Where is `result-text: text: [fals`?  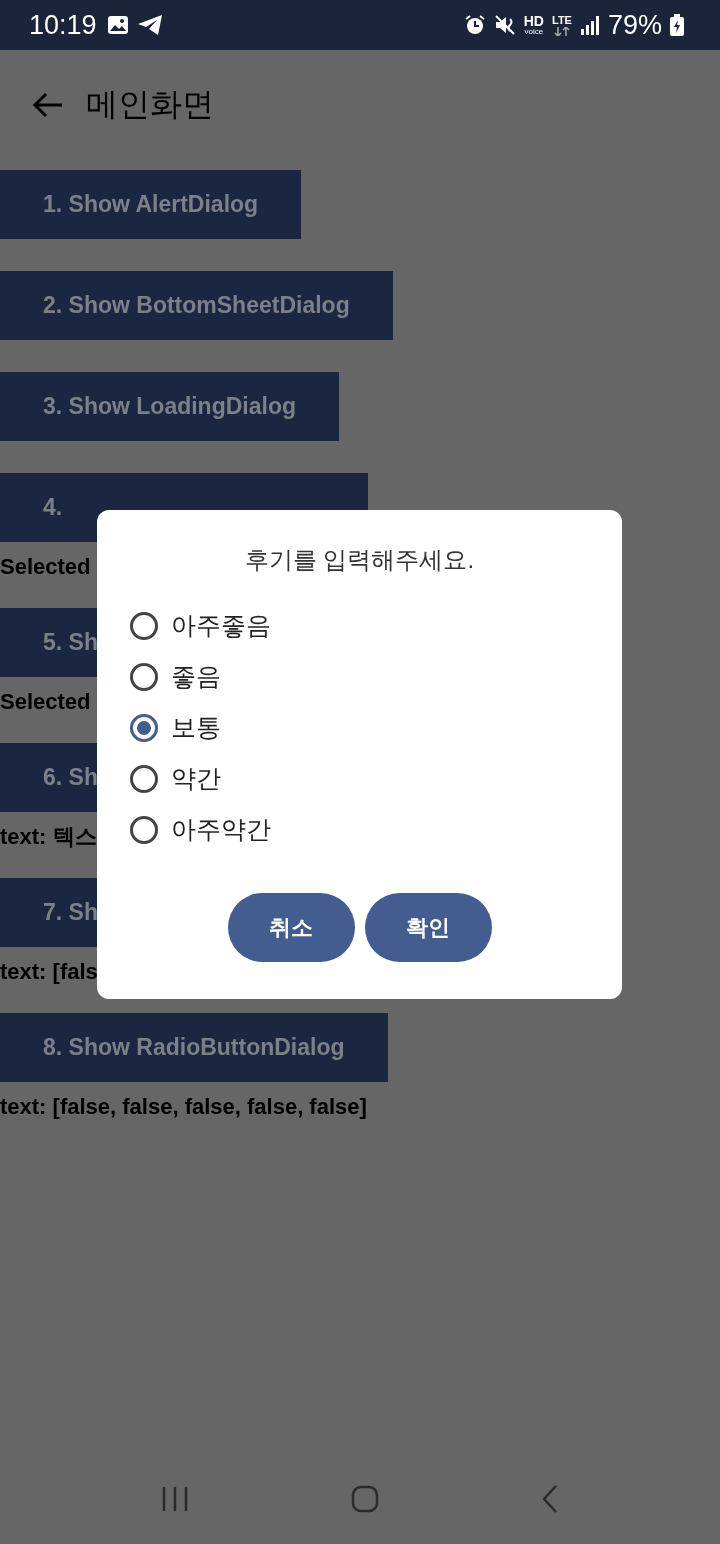
result-text: text: [fals is located at coordinates (49, 972).